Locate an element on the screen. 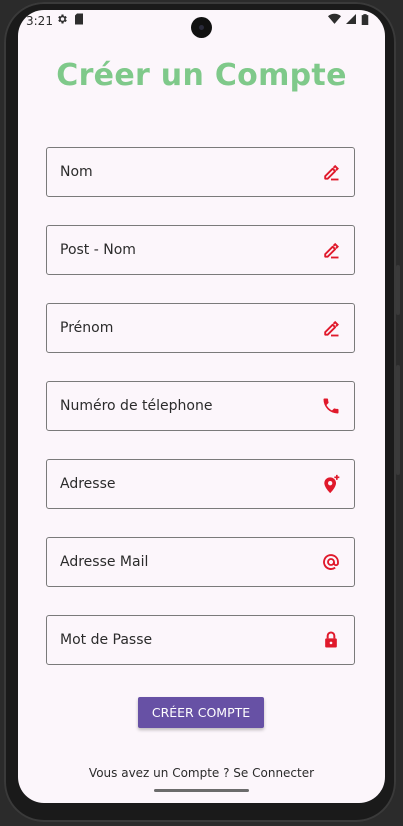  email-label: Adresse Mail is located at coordinates (104, 562).